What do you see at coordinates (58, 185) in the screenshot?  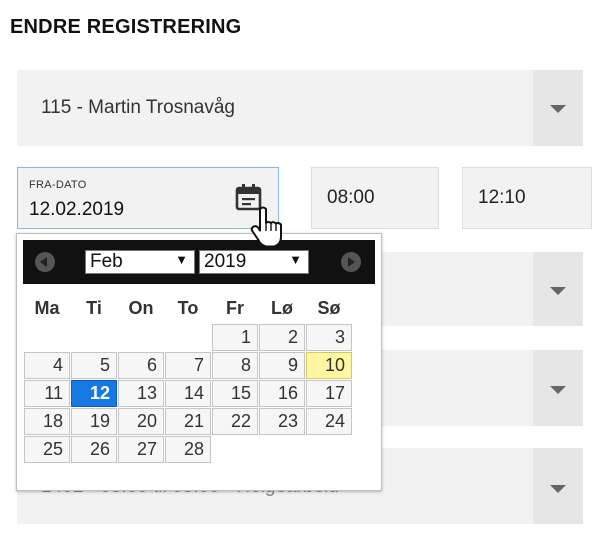 I see `from-date-label: FRA-DATO` at bounding box center [58, 185].